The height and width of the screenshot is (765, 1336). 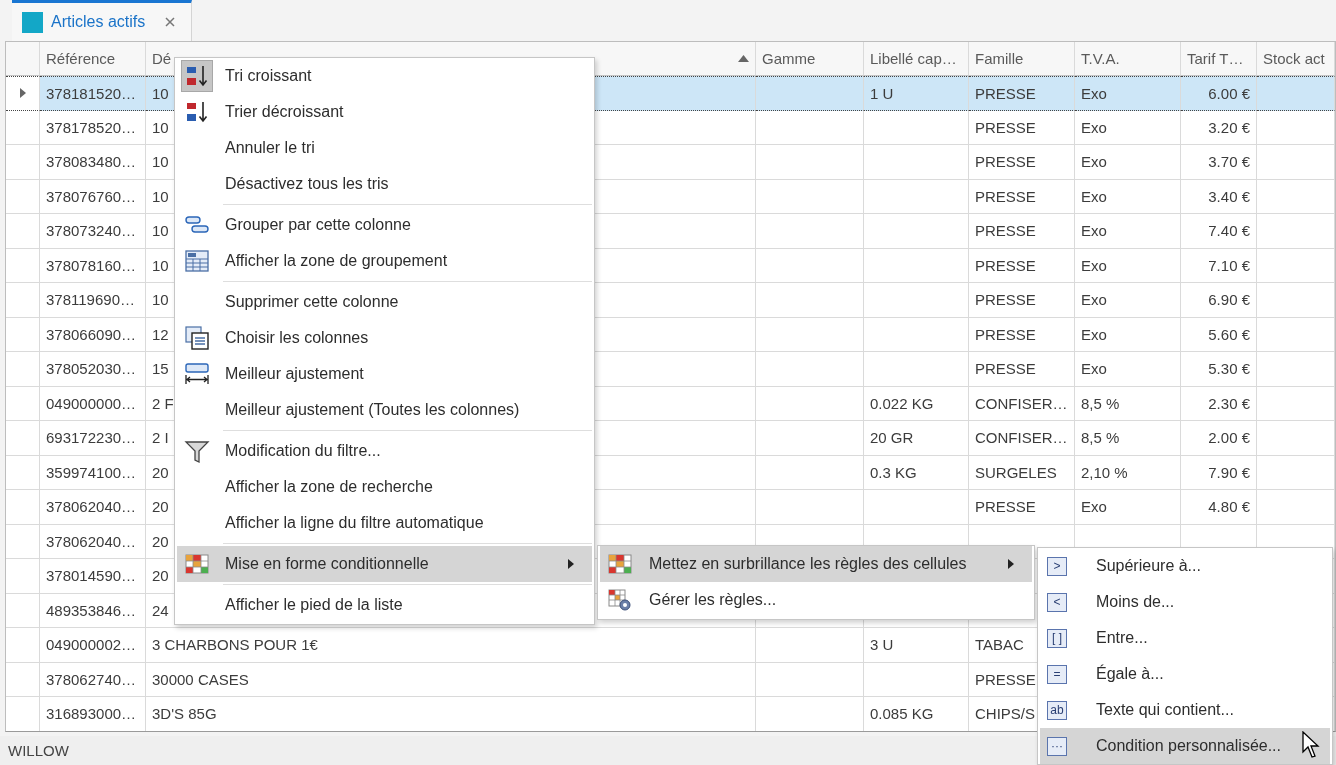 I want to click on symbol-icon: =, so click(x=1057, y=674).